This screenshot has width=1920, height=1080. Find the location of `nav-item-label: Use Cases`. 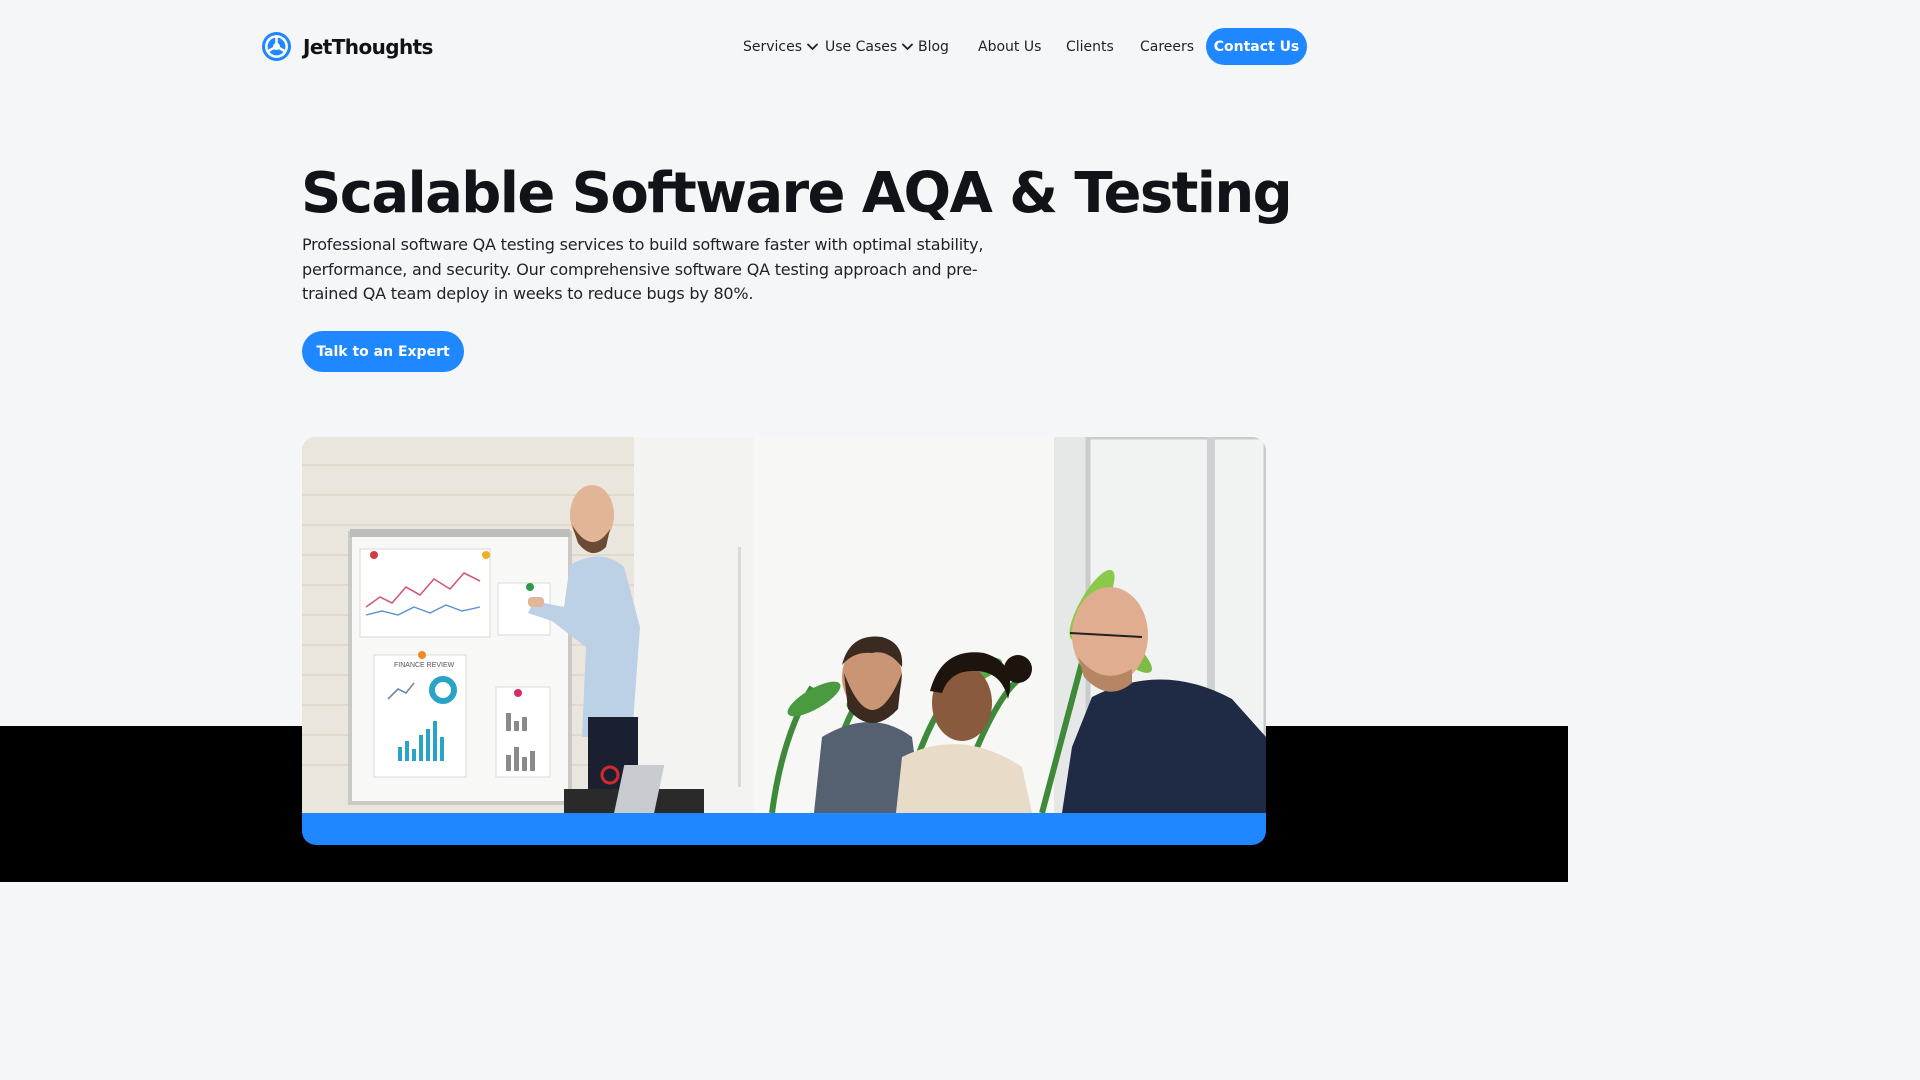

nav-item-label: Use Cases is located at coordinates (861, 46).